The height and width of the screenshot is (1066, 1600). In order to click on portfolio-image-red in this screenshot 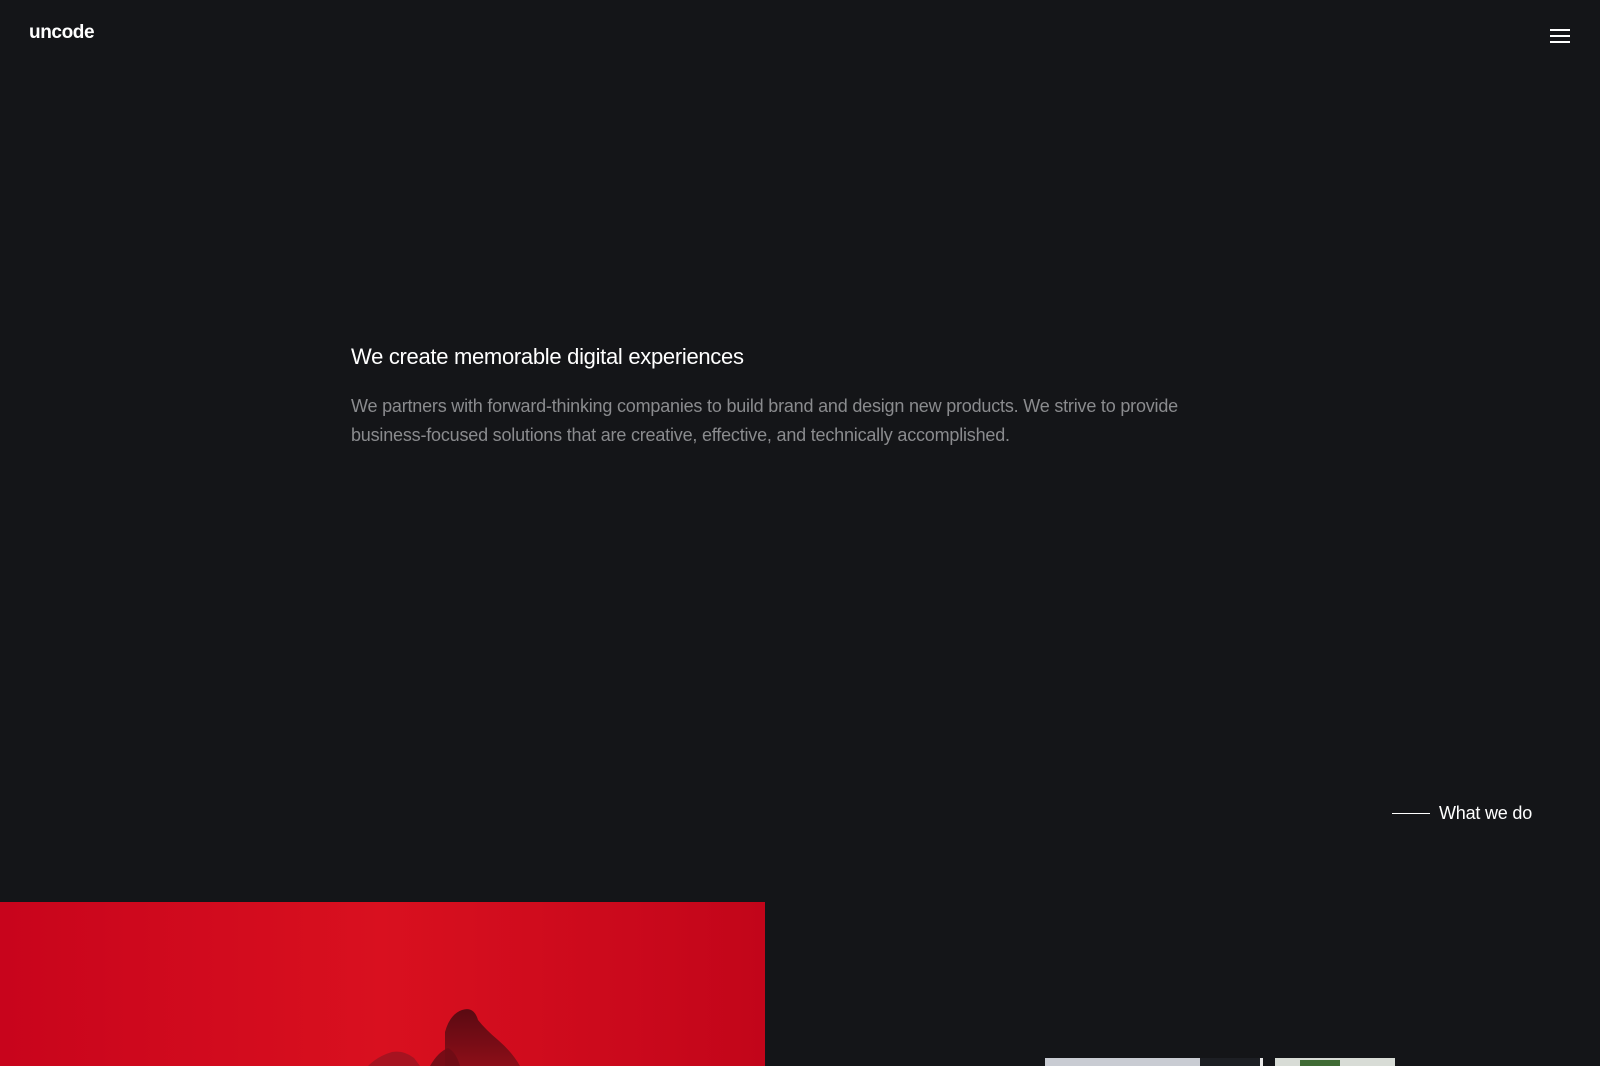, I will do `click(382, 984)`.